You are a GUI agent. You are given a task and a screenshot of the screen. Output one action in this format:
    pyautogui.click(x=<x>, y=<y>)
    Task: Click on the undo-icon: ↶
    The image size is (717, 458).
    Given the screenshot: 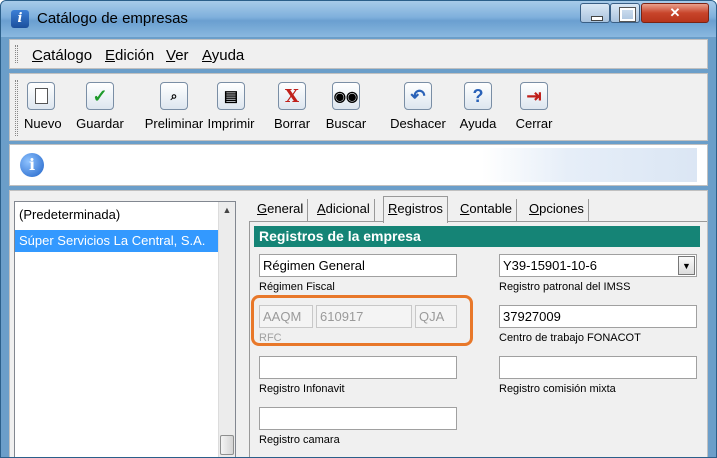 What is the action you would take?
    pyautogui.click(x=418, y=96)
    